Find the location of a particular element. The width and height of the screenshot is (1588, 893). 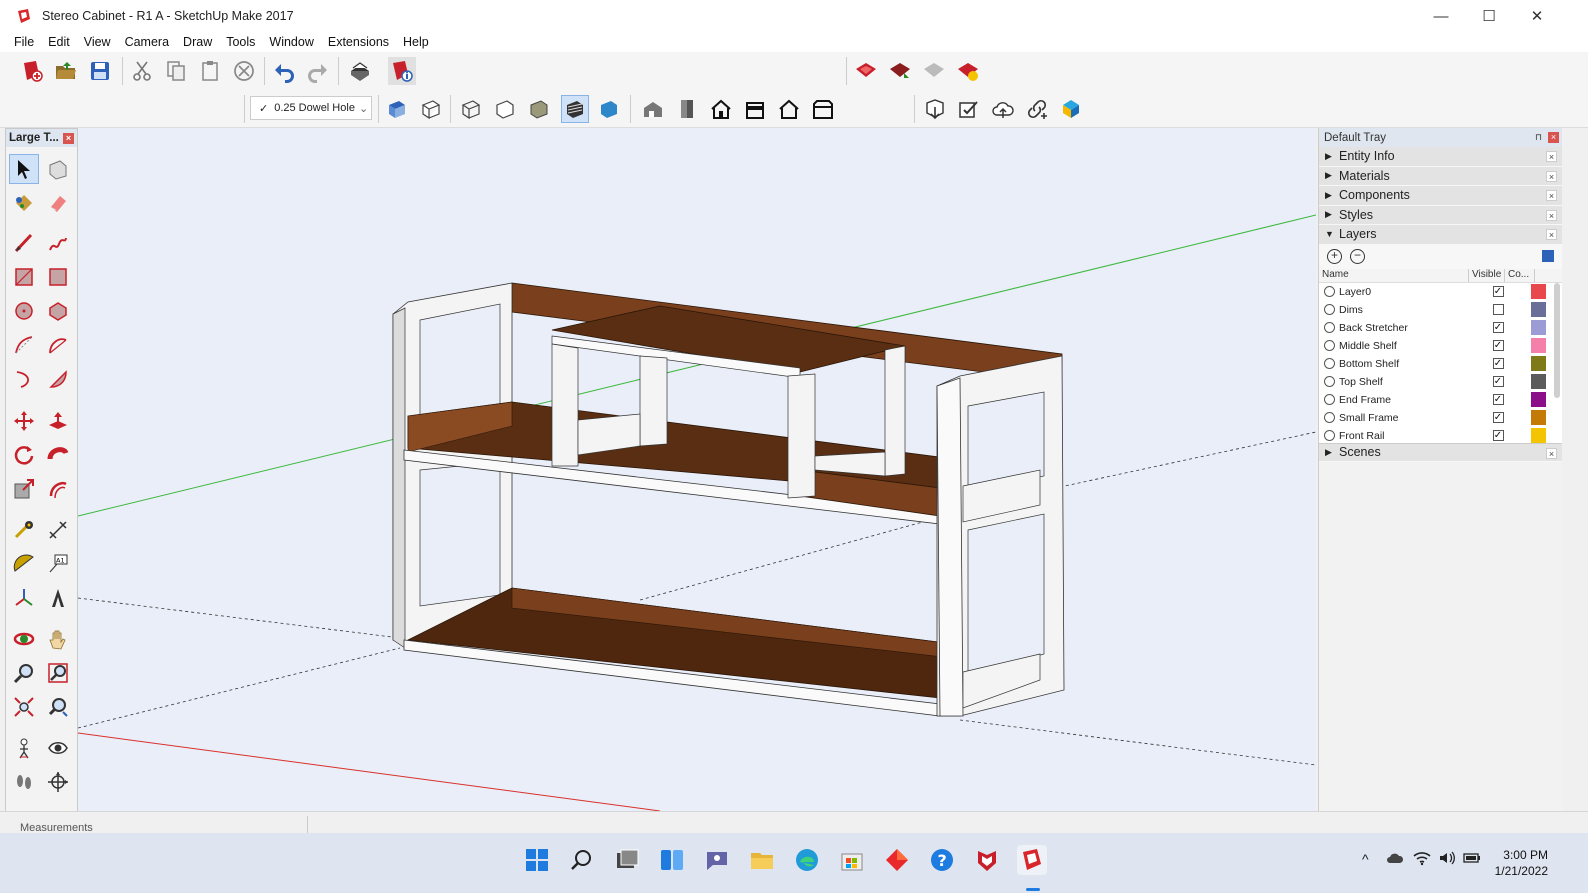

right-view-icon is located at coordinates (755, 109).